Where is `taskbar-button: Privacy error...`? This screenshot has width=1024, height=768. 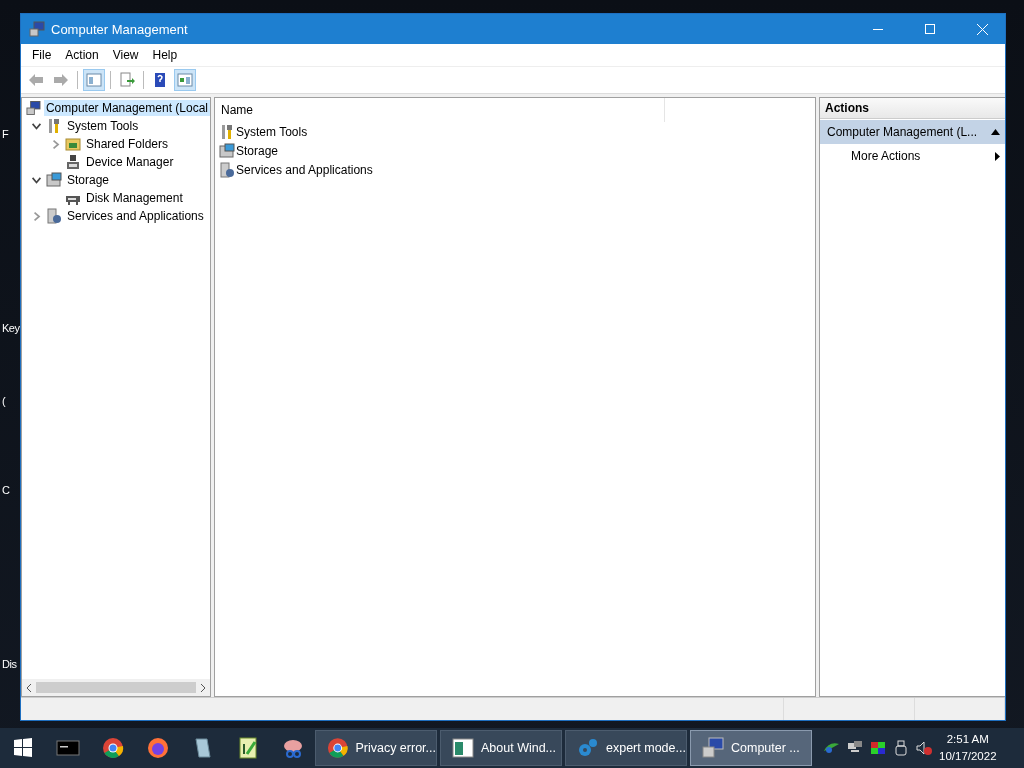 taskbar-button: Privacy error... is located at coordinates (376, 748).